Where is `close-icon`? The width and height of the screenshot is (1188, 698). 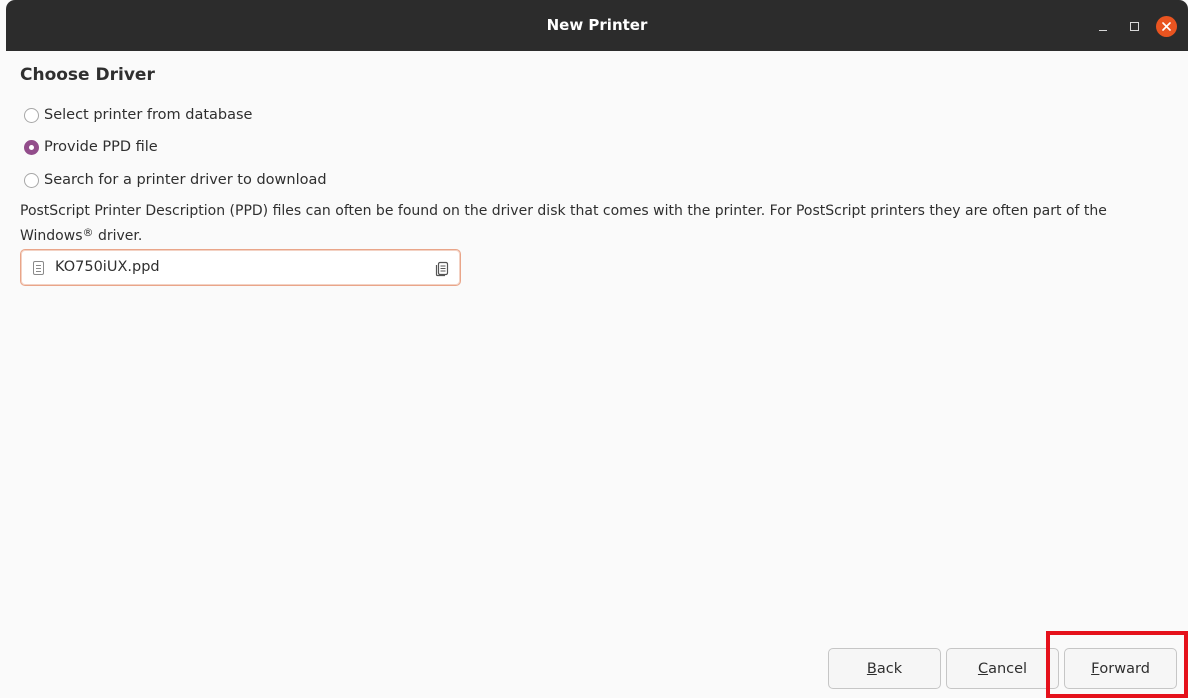 close-icon is located at coordinates (1166, 26).